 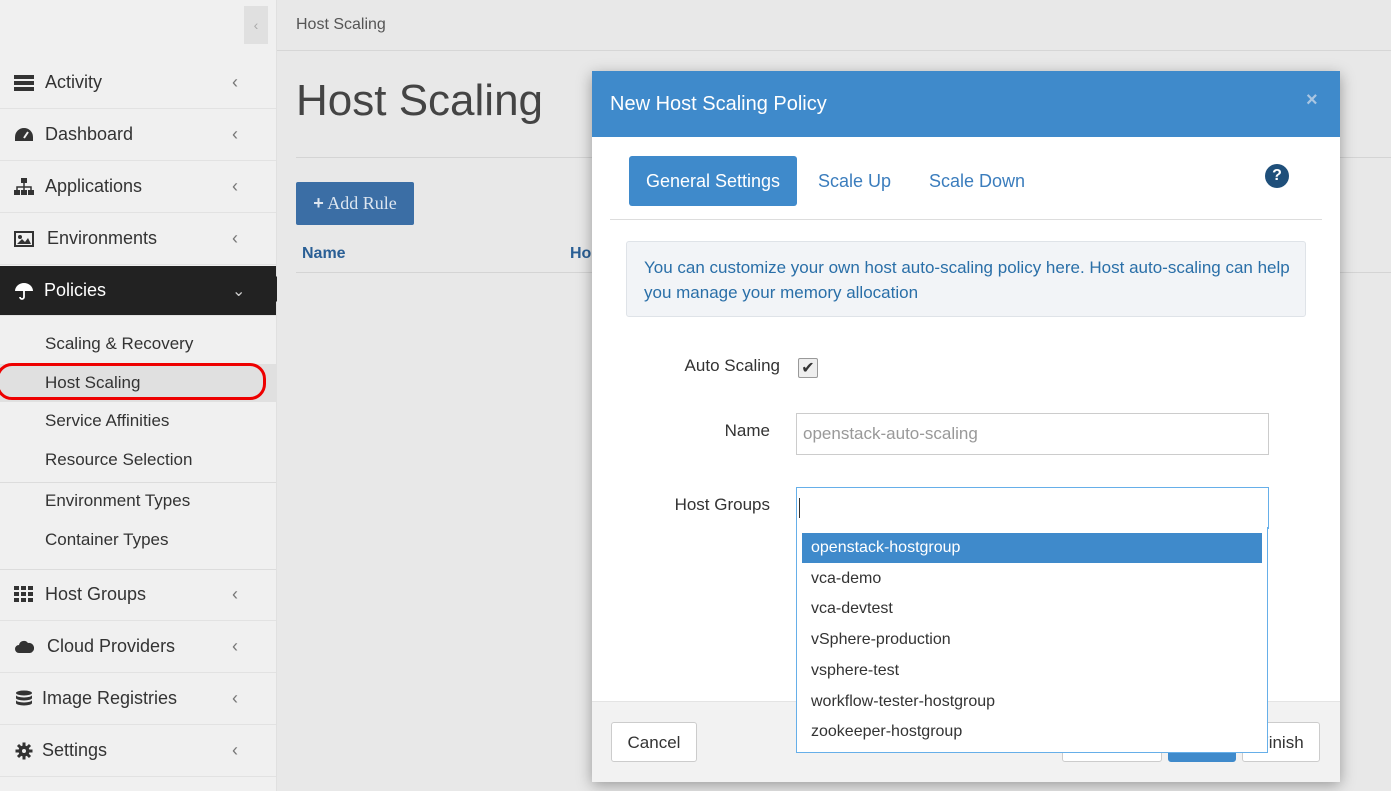 I want to click on sidebar-item-settings: Settings ‹, so click(x=138, y=751).